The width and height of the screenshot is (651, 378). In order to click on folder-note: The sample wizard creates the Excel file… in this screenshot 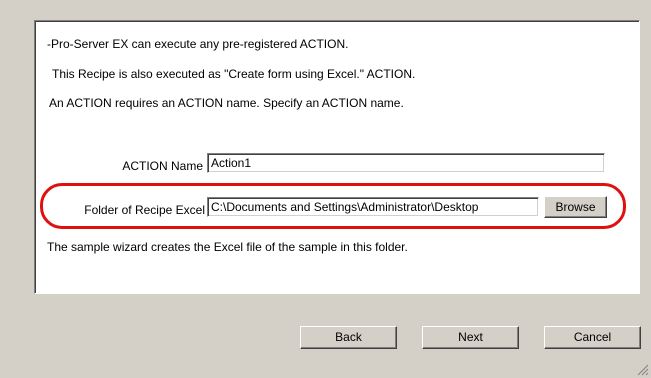, I will do `click(227, 247)`.